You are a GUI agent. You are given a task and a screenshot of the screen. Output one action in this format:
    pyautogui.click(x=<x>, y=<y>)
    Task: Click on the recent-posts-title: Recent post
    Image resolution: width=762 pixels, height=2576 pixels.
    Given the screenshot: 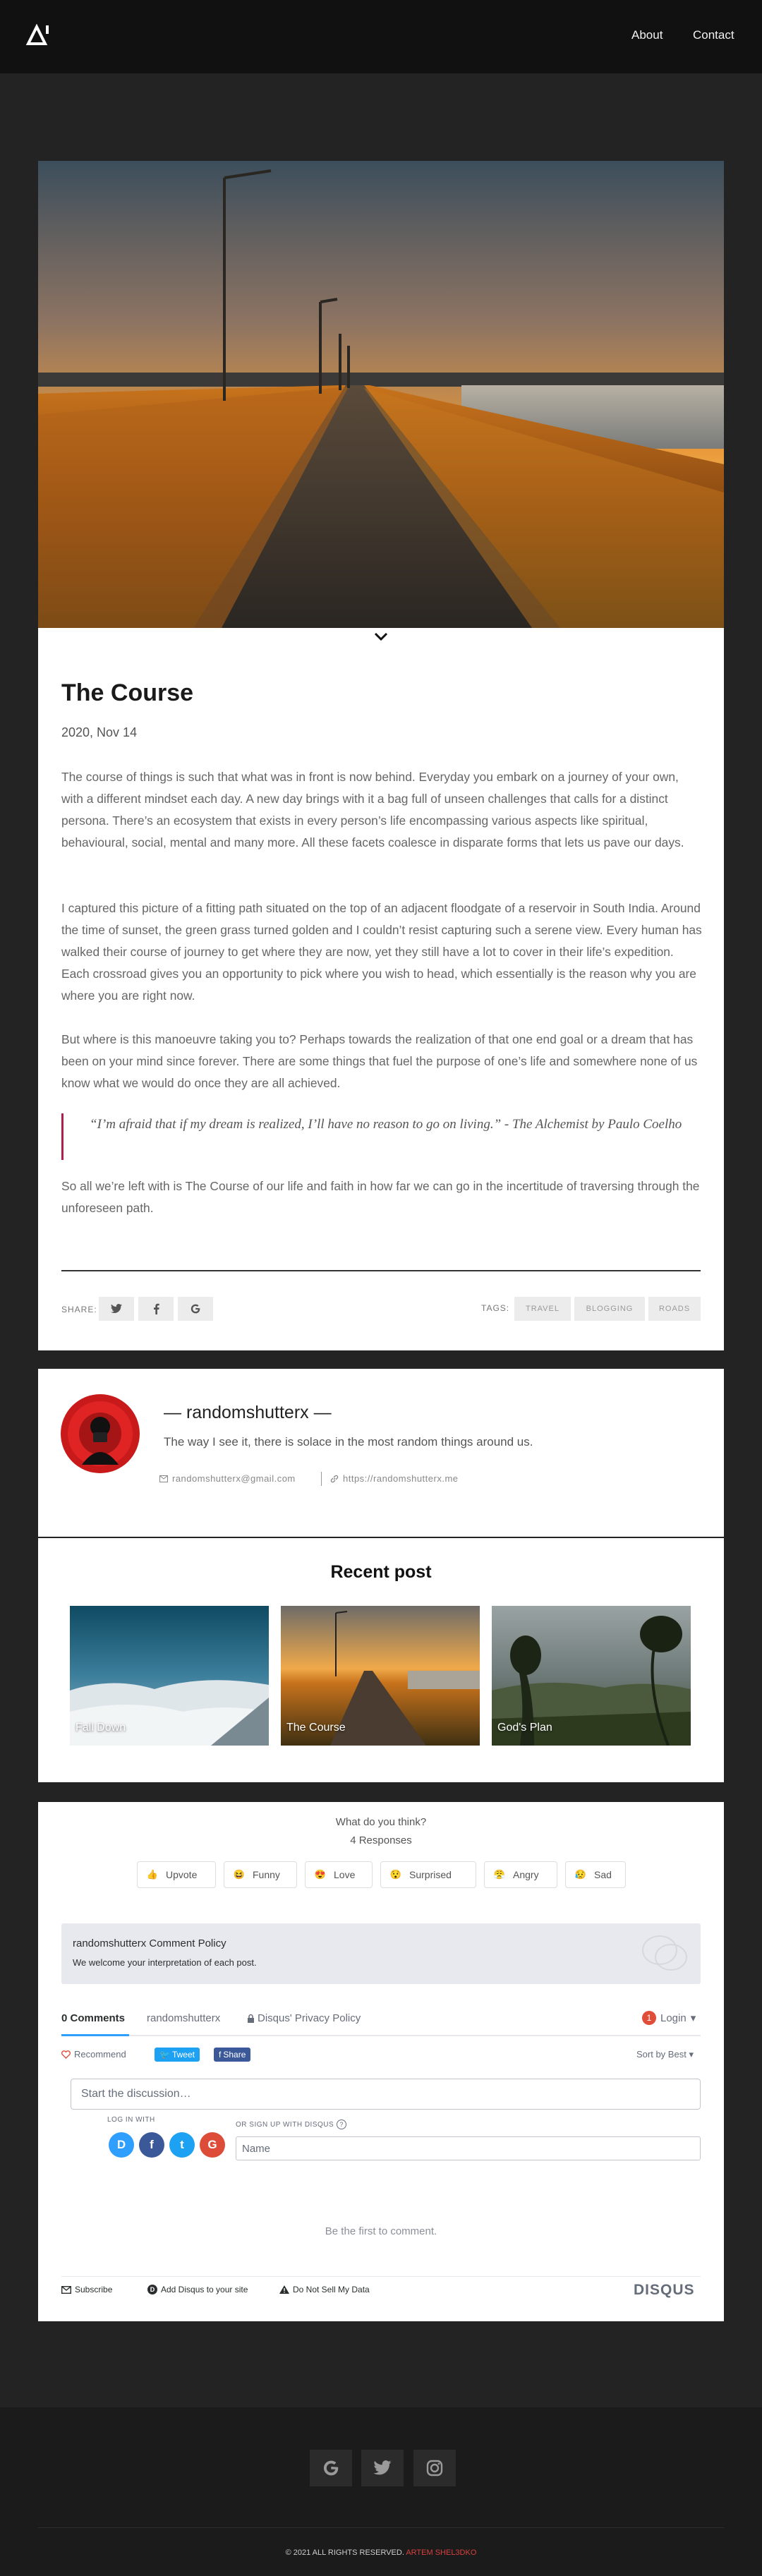 What is the action you would take?
    pyautogui.click(x=381, y=1572)
    